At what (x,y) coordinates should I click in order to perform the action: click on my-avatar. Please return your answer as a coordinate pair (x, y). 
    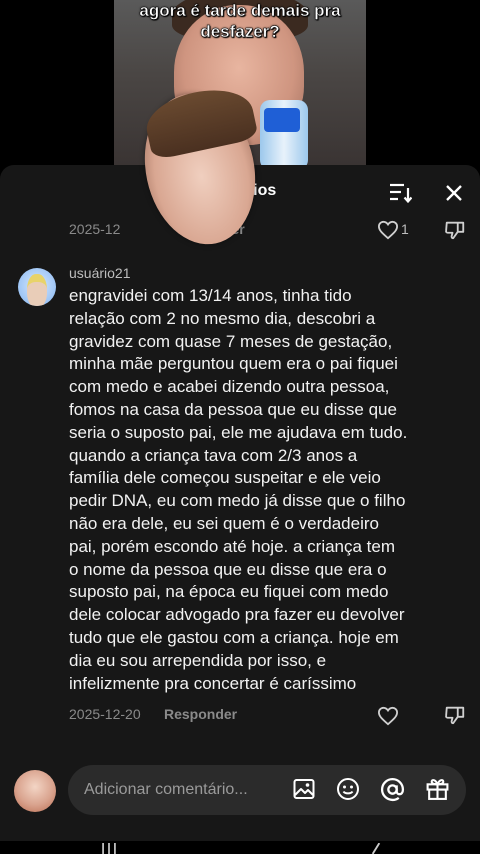
    Looking at the image, I should click on (35, 791).